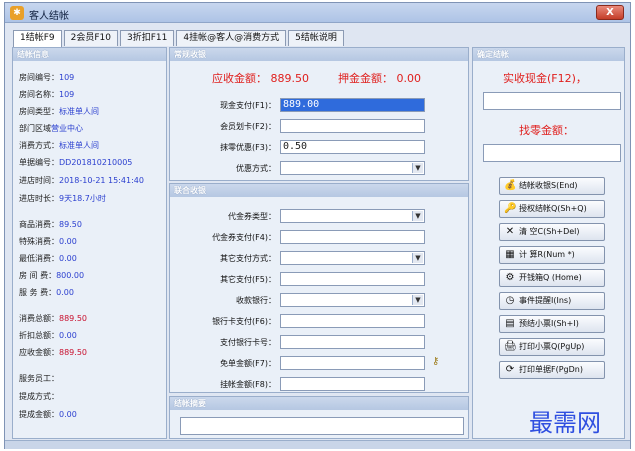 The image size is (635, 451). I want to click on member-card-input, so click(352, 126).